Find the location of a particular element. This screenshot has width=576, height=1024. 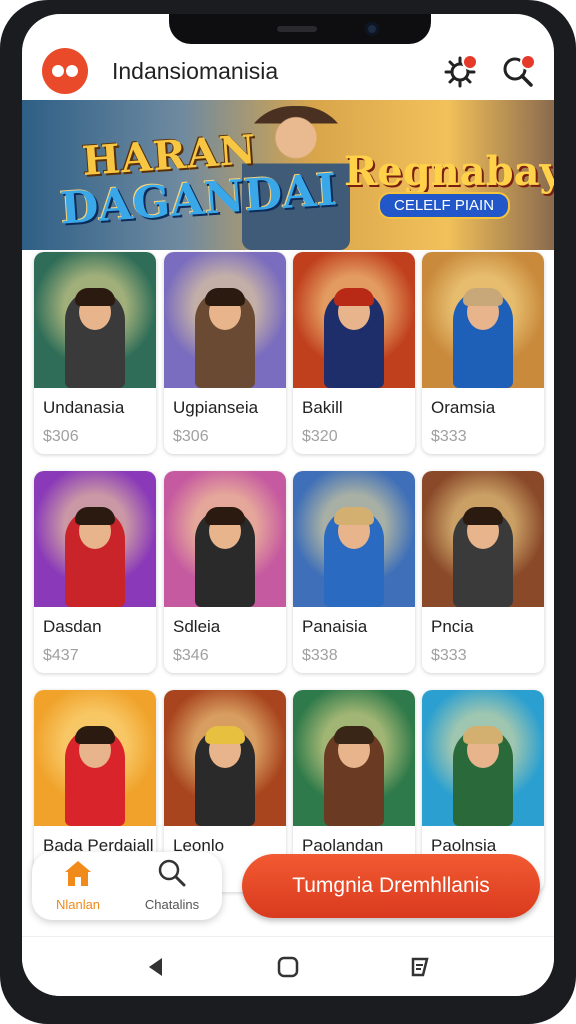

promo-banner: HARAN DAGANDAI Regnabay CELELF PIAIN is located at coordinates (288, 175).